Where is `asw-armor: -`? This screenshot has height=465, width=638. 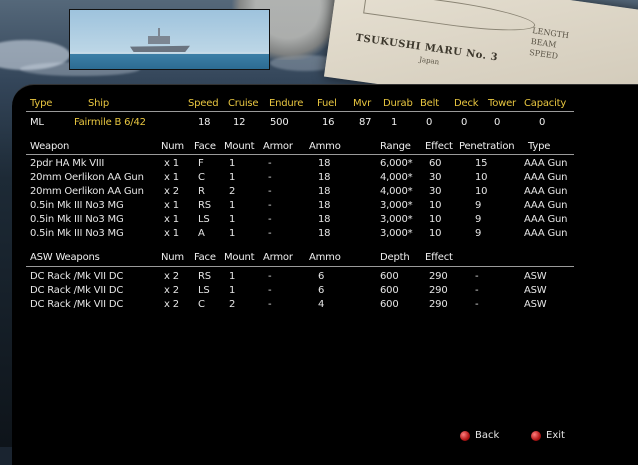 asw-armor: - is located at coordinates (270, 290).